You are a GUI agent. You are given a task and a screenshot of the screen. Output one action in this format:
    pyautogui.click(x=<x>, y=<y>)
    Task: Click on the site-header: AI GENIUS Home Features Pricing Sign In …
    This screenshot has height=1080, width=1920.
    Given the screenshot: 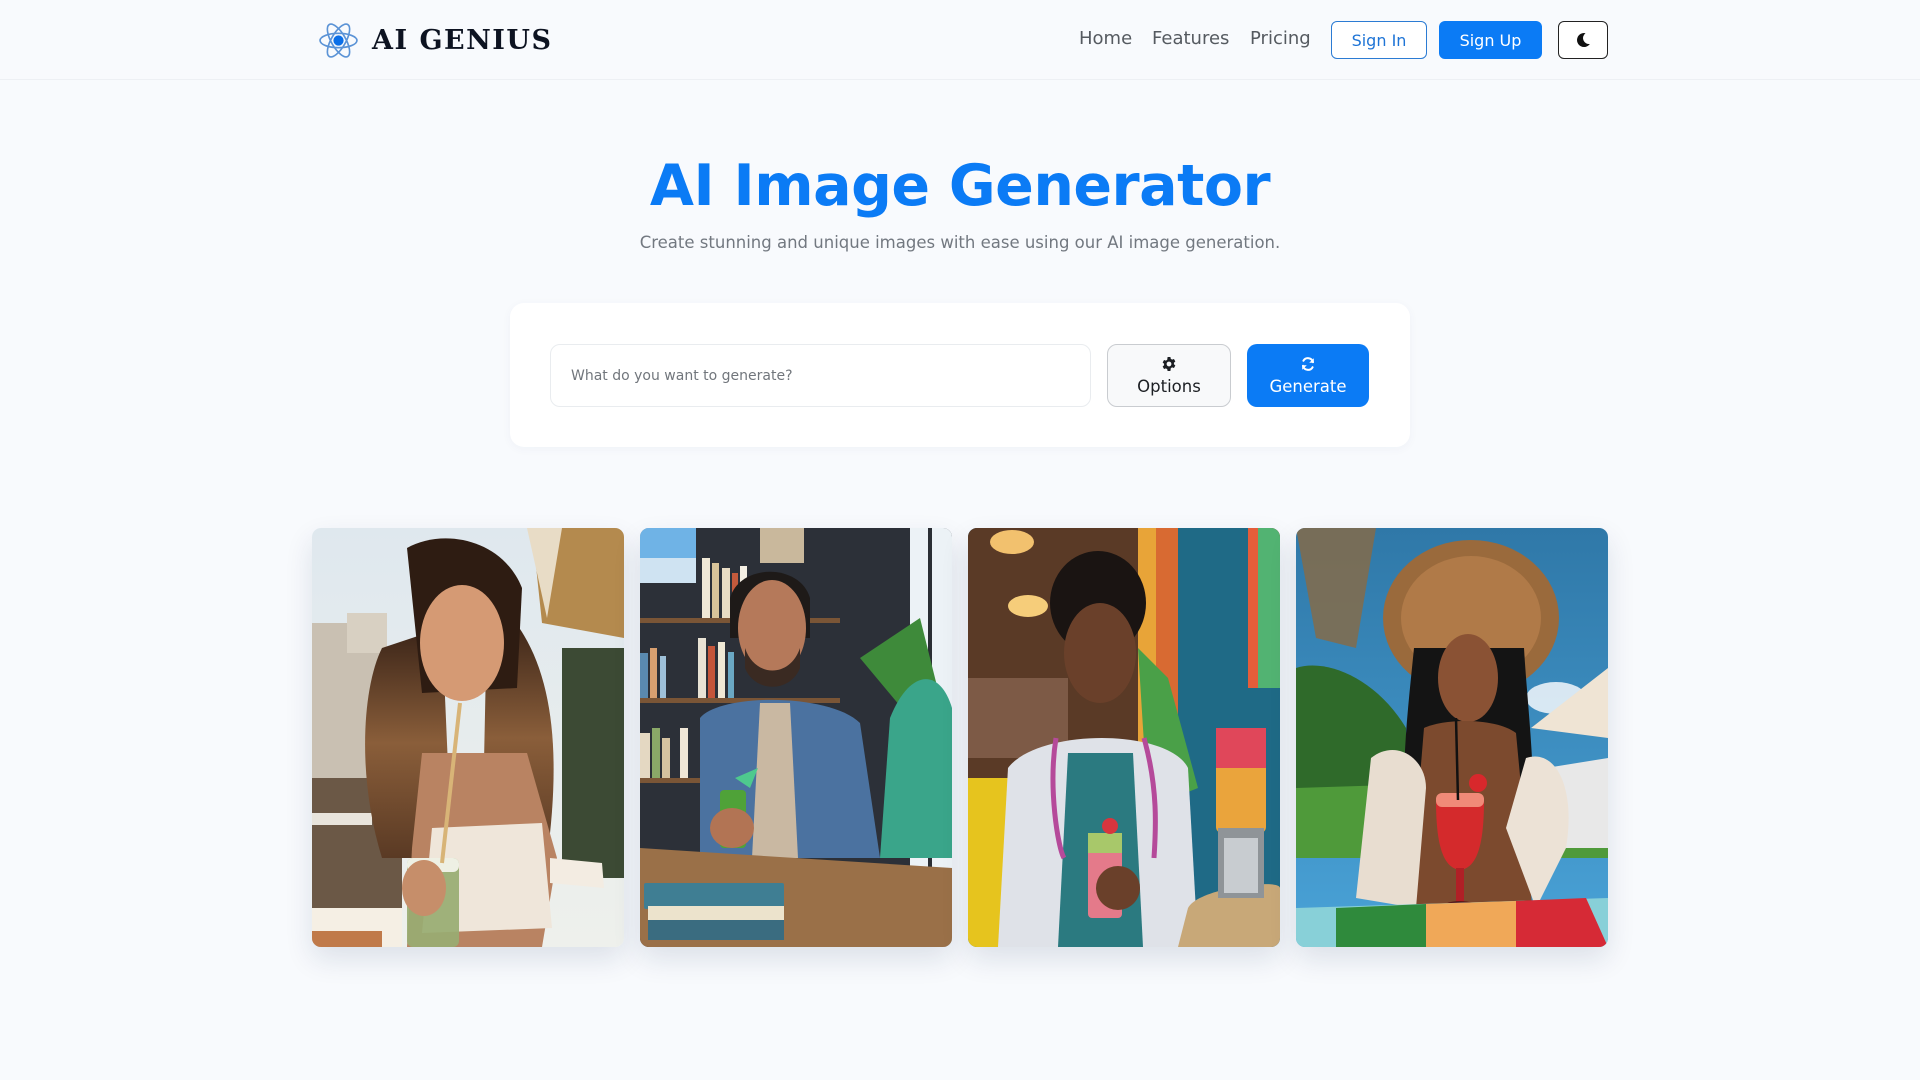 What is the action you would take?
    pyautogui.click(x=960, y=40)
    